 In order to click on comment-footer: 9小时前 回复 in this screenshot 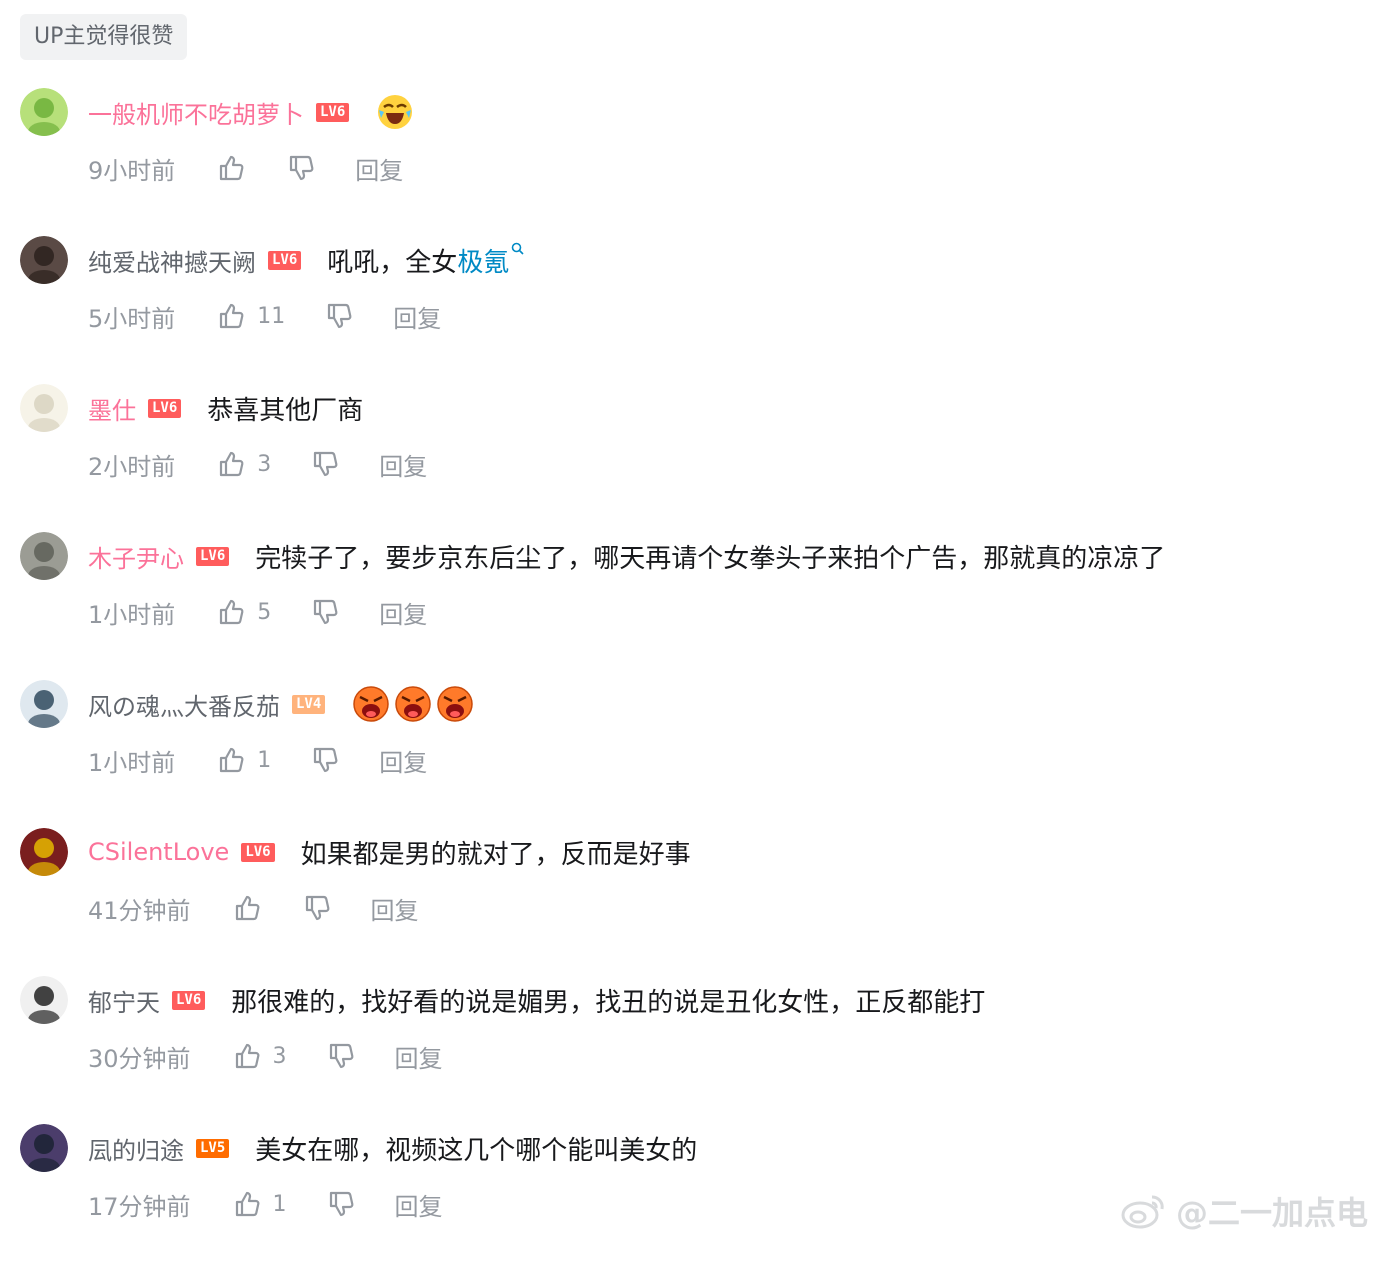, I will do `click(245, 168)`.